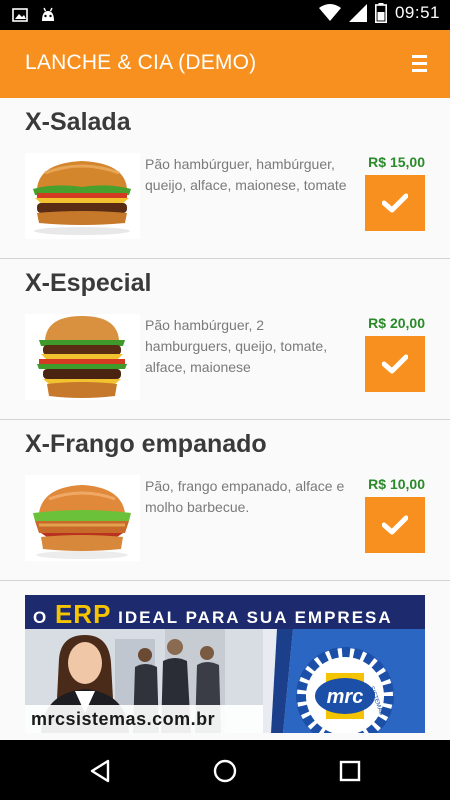 Image resolution: width=450 pixels, height=800 pixels. I want to click on app-bar: LANCHE & CIA (DEMO), so click(225, 64).